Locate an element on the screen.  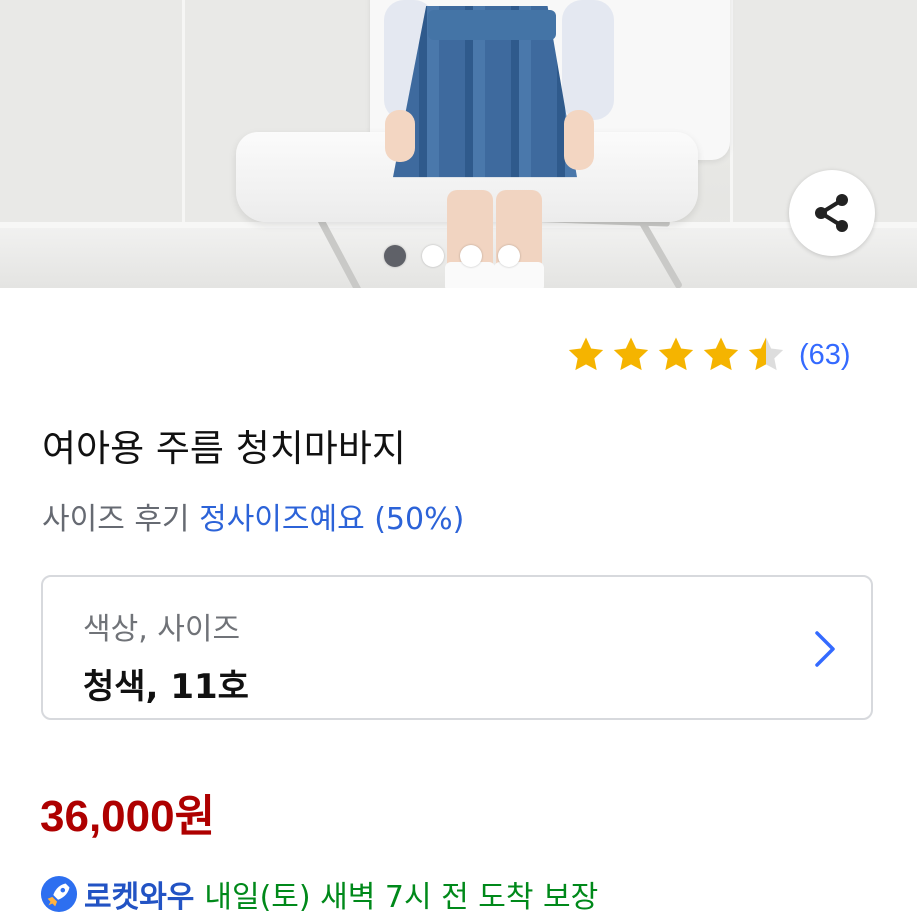
rating: (63) is located at coordinates (708, 355).